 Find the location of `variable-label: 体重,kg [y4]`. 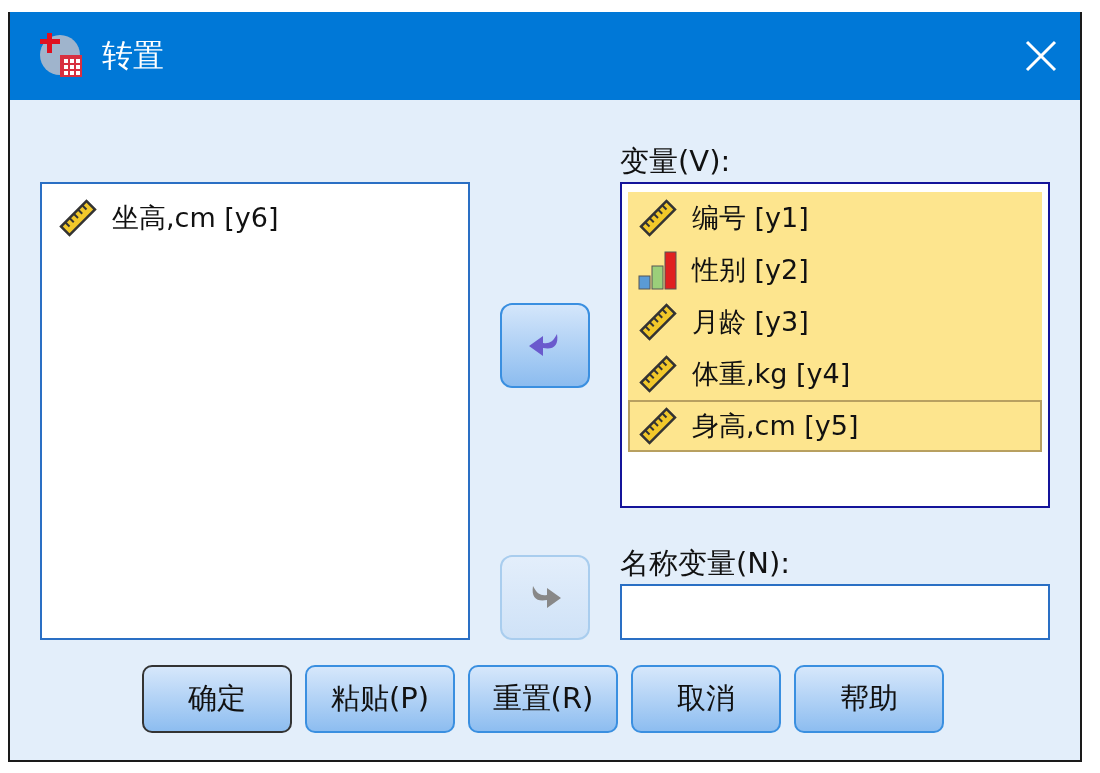

variable-label: 体重,kg [y4] is located at coordinates (771, 374).